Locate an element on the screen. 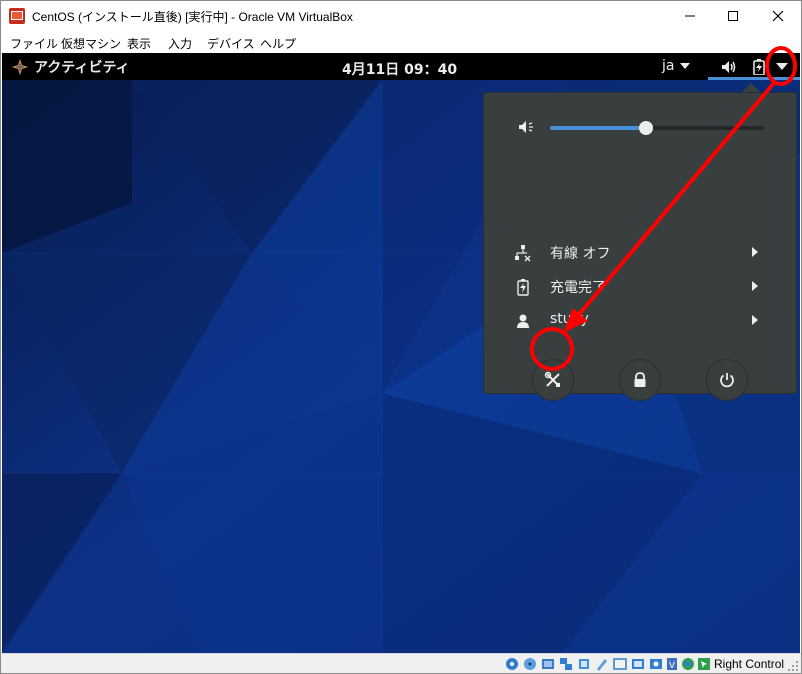 The image size is (802, 674). close-icon is located at coordinates (778, 16).